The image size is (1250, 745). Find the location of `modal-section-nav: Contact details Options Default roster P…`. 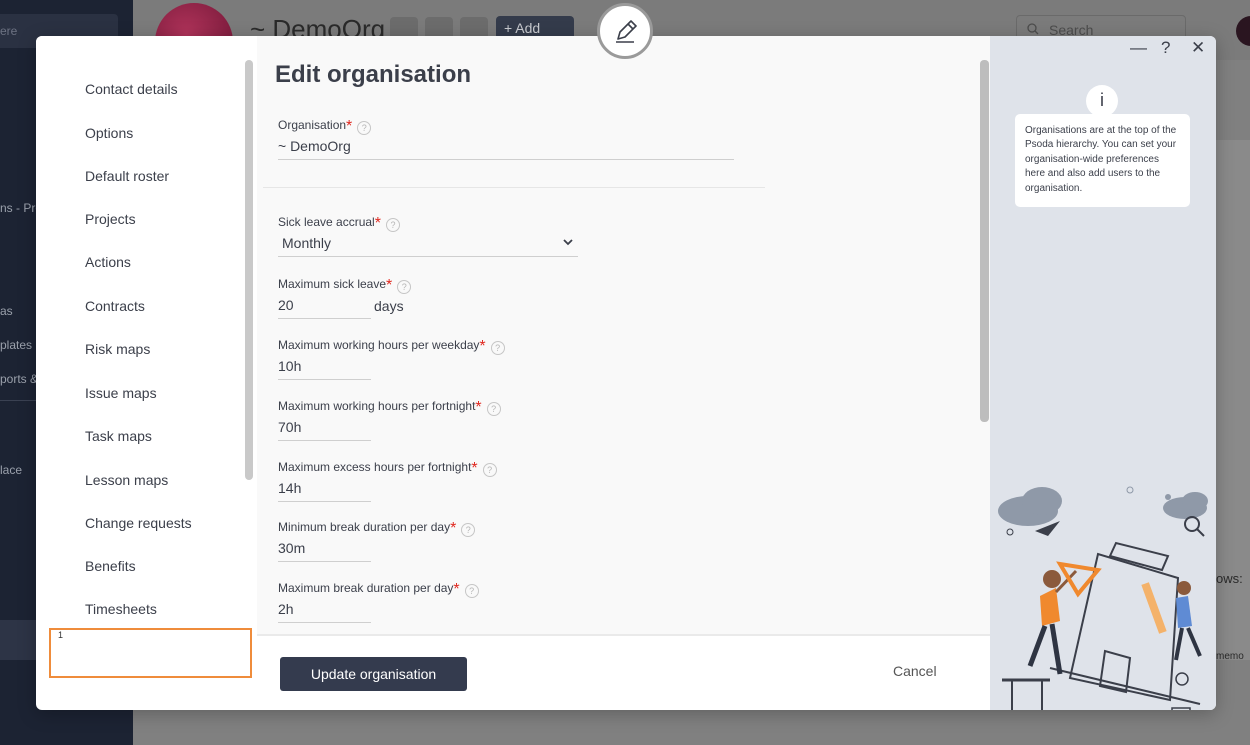

modal-section-nav: Contact details Options Default roster P… is located at coordinates (146, 336).